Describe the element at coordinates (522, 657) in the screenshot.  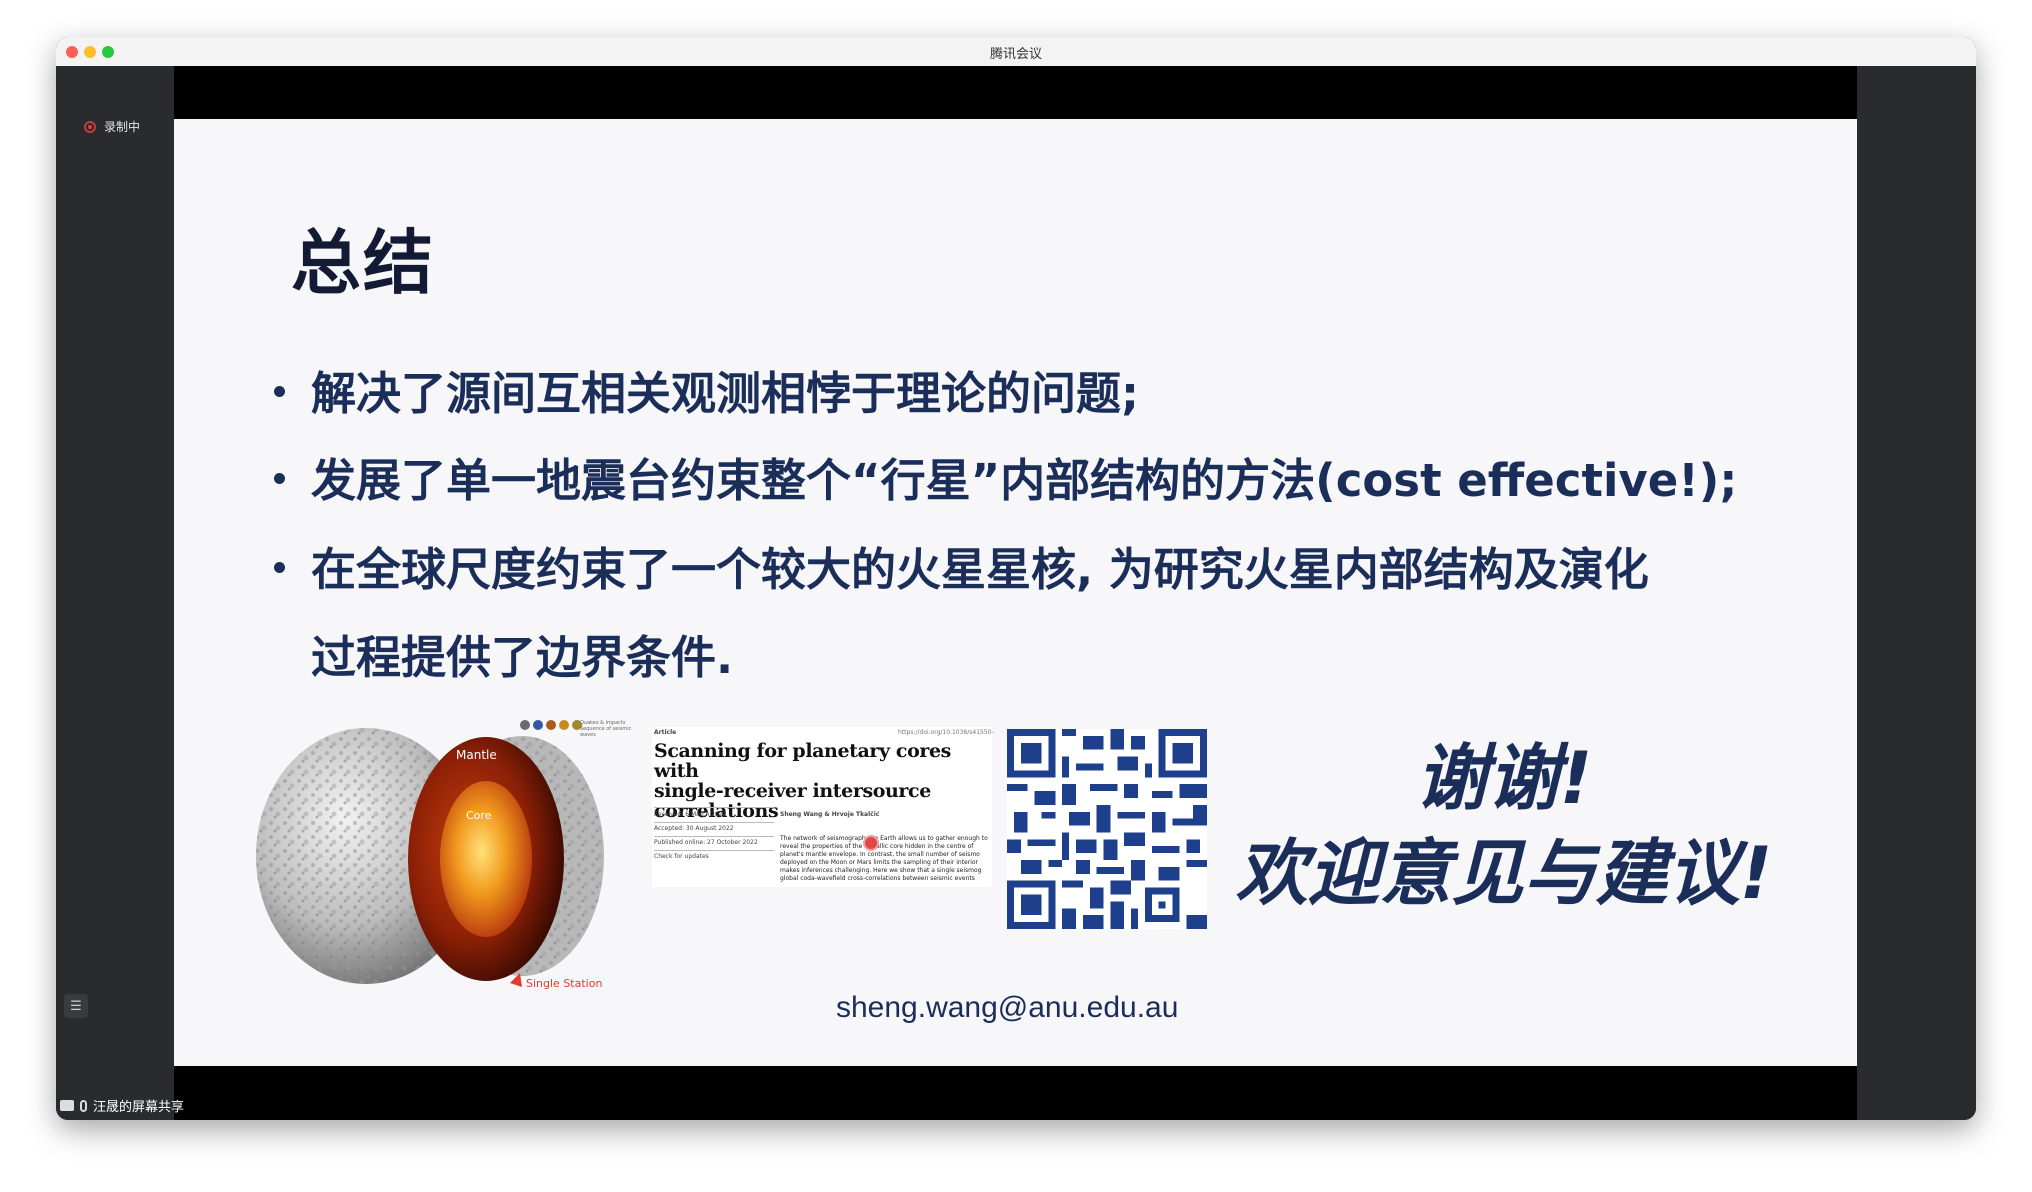
I see `bullet-item-continuation: 过程提供了边界条件.` at that location.